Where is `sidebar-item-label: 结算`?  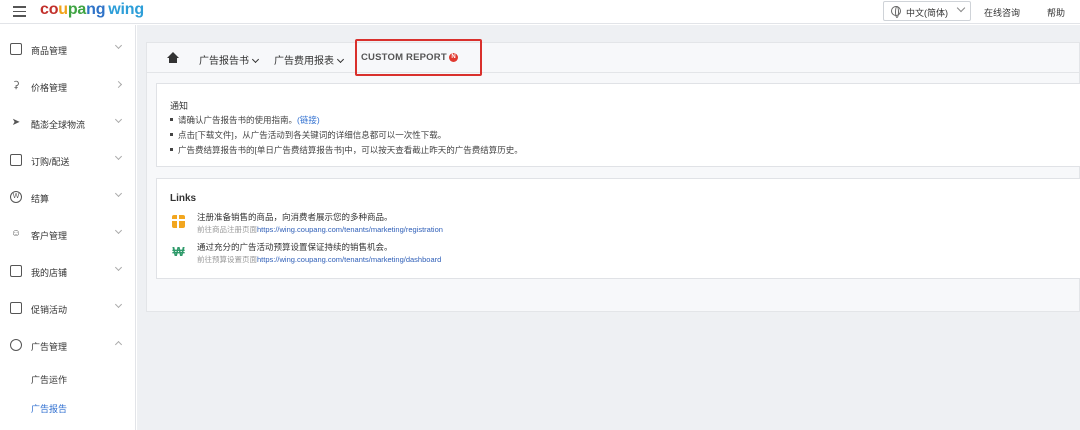 sidebar-item-label: 结算 is located at coordinates (40, 199).